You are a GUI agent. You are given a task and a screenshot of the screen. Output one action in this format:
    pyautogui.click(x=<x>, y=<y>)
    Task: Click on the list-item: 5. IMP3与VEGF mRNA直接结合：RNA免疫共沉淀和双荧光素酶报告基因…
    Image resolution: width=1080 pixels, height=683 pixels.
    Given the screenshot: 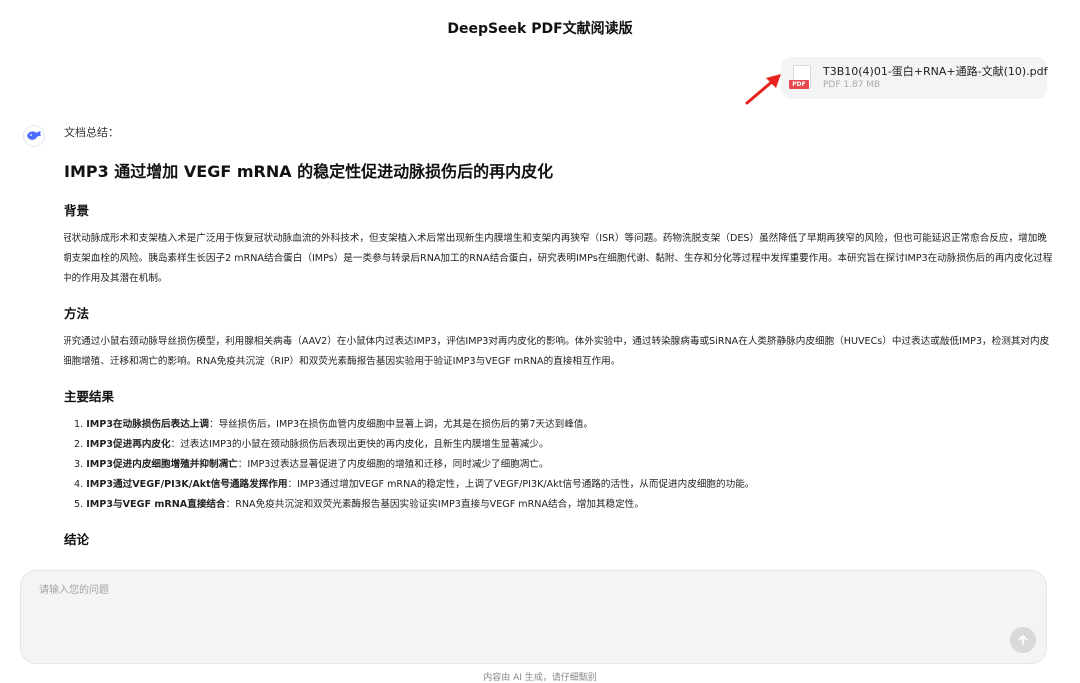 What is the action you would take?
    pyautogui.click(x=359, y=504)
    